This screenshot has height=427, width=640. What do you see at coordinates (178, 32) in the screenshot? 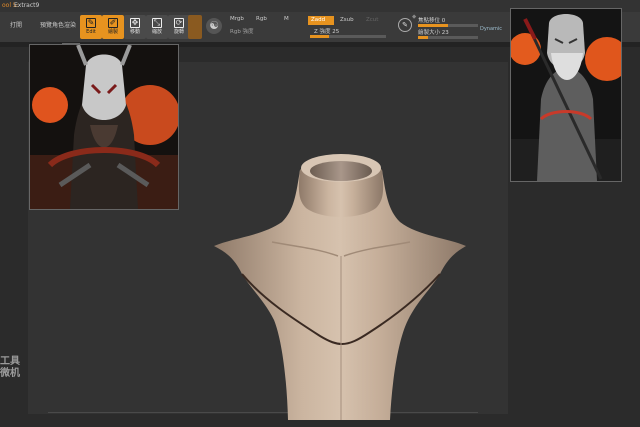
I see `rotate-tool-label: 旋轉` at bounding box center [178, 32].